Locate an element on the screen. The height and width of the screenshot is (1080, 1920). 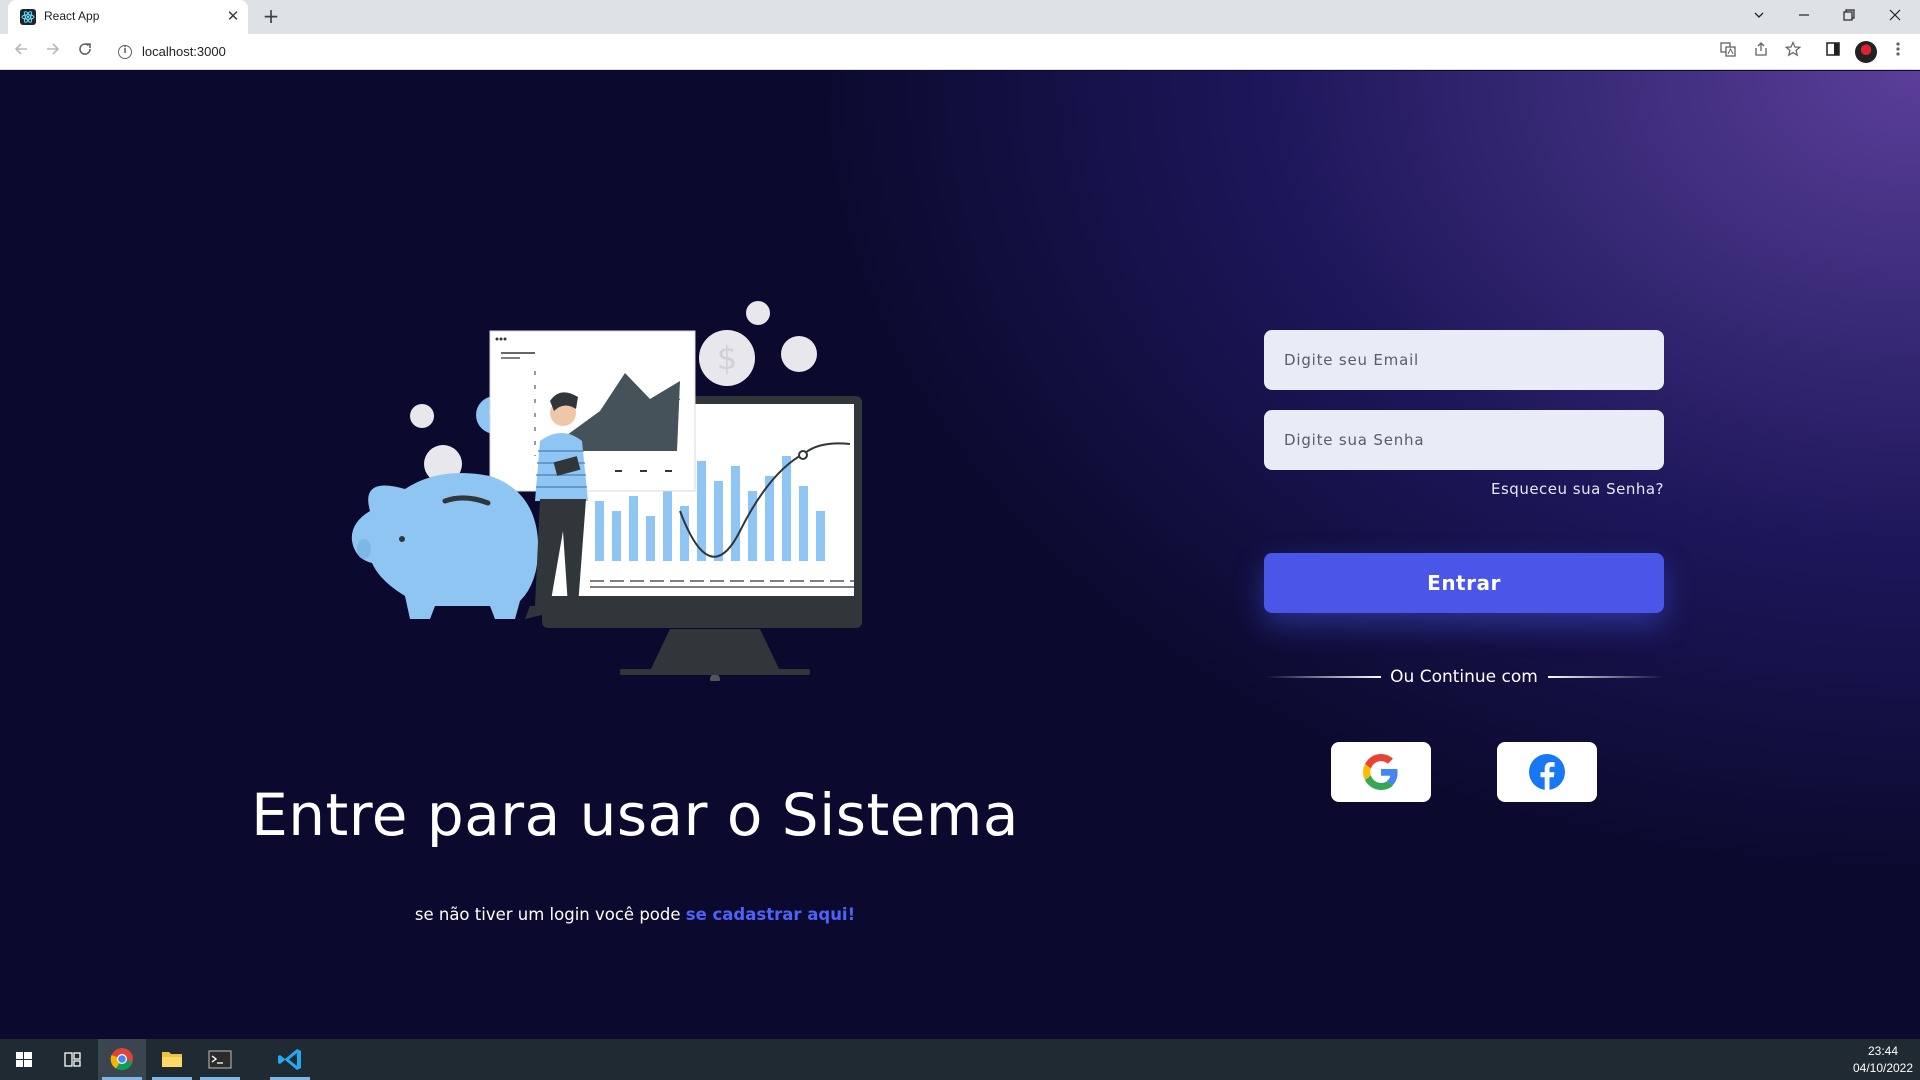
tab-close-icon: ✕ is located at coordinates (233, 16).